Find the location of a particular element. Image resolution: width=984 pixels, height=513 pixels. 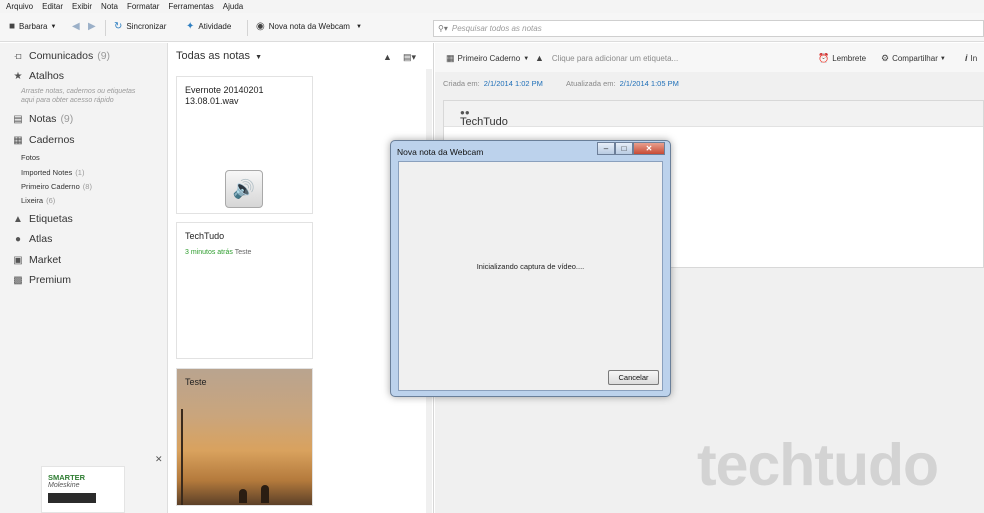

promo-banner: SMARTER Moleskine is located at coordinates (83, 489).